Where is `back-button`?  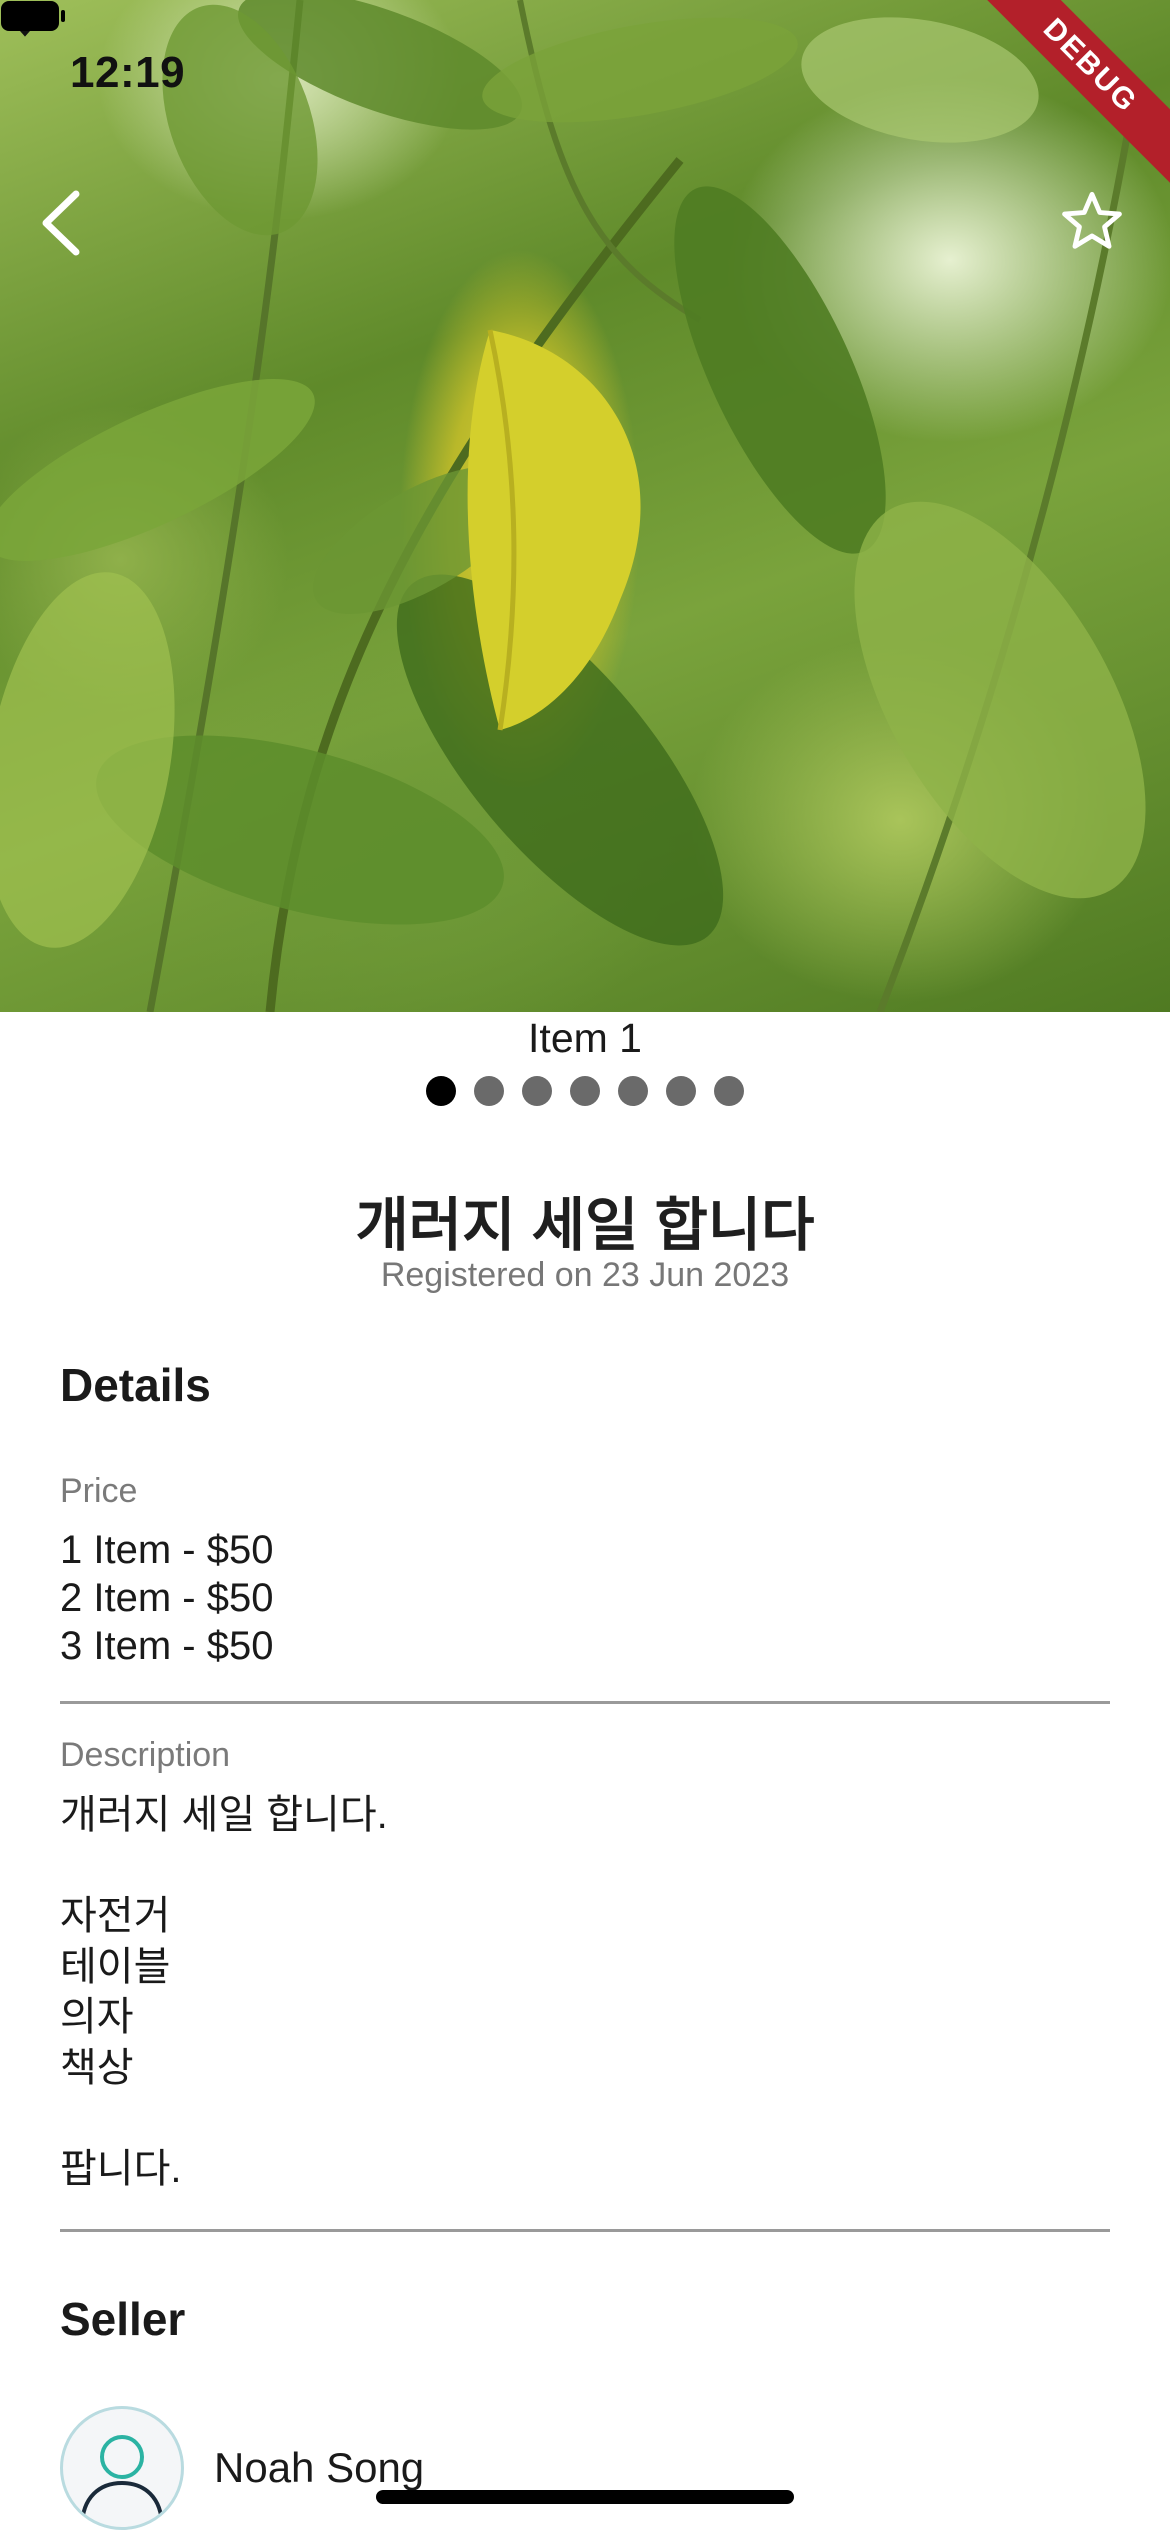 back-button is located at coordinates (78, 230).